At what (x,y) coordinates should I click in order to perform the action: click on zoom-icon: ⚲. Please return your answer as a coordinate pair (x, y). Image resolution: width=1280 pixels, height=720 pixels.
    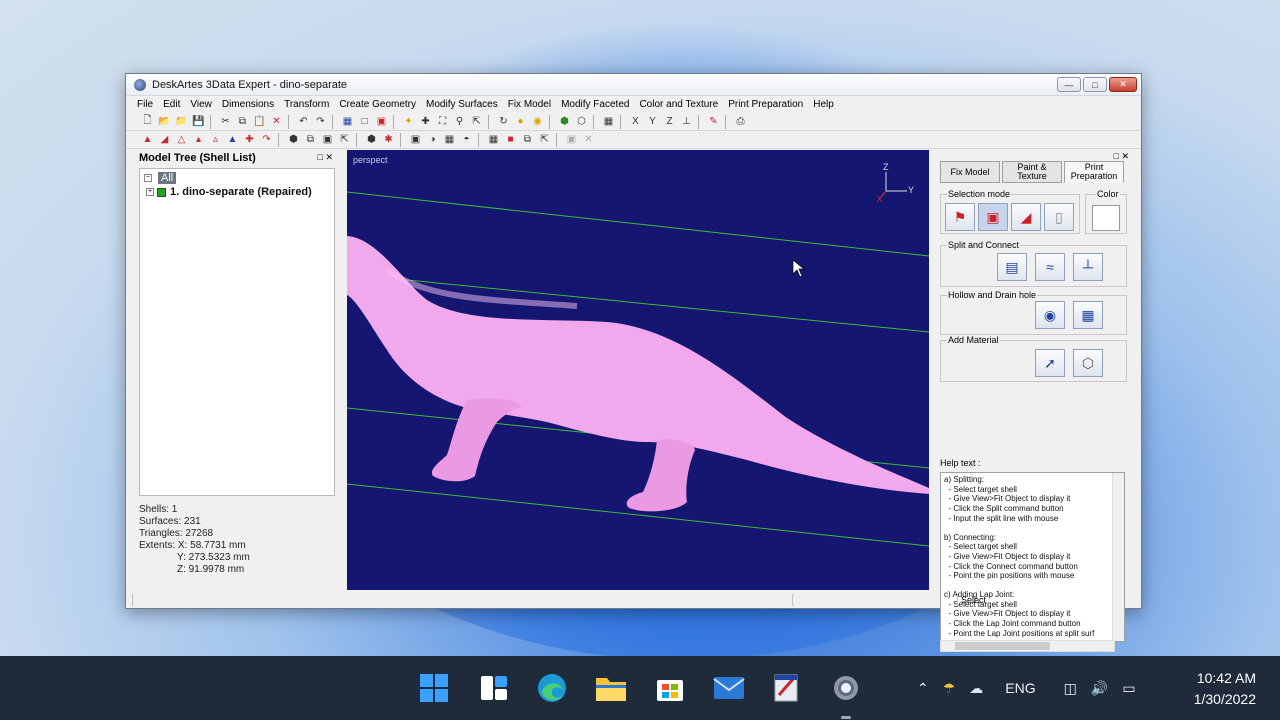
    Looking at the image, I should click on (459, 122).